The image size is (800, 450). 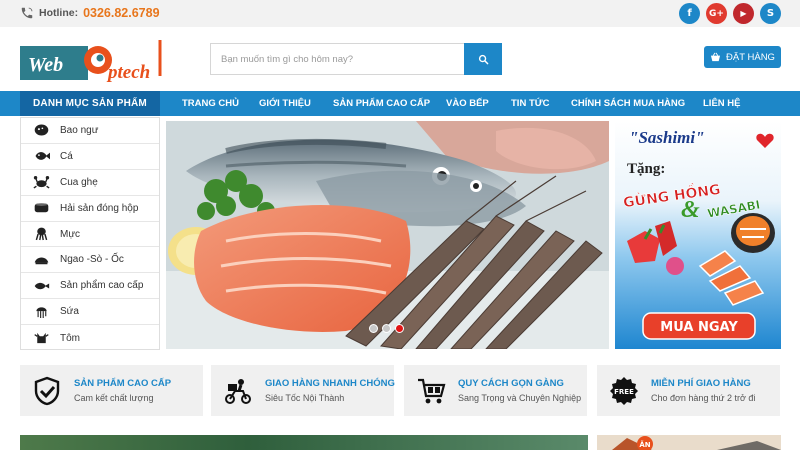 I want to click on hotline: Hotline: 0326.82.6789, so click(x=90, y=13).